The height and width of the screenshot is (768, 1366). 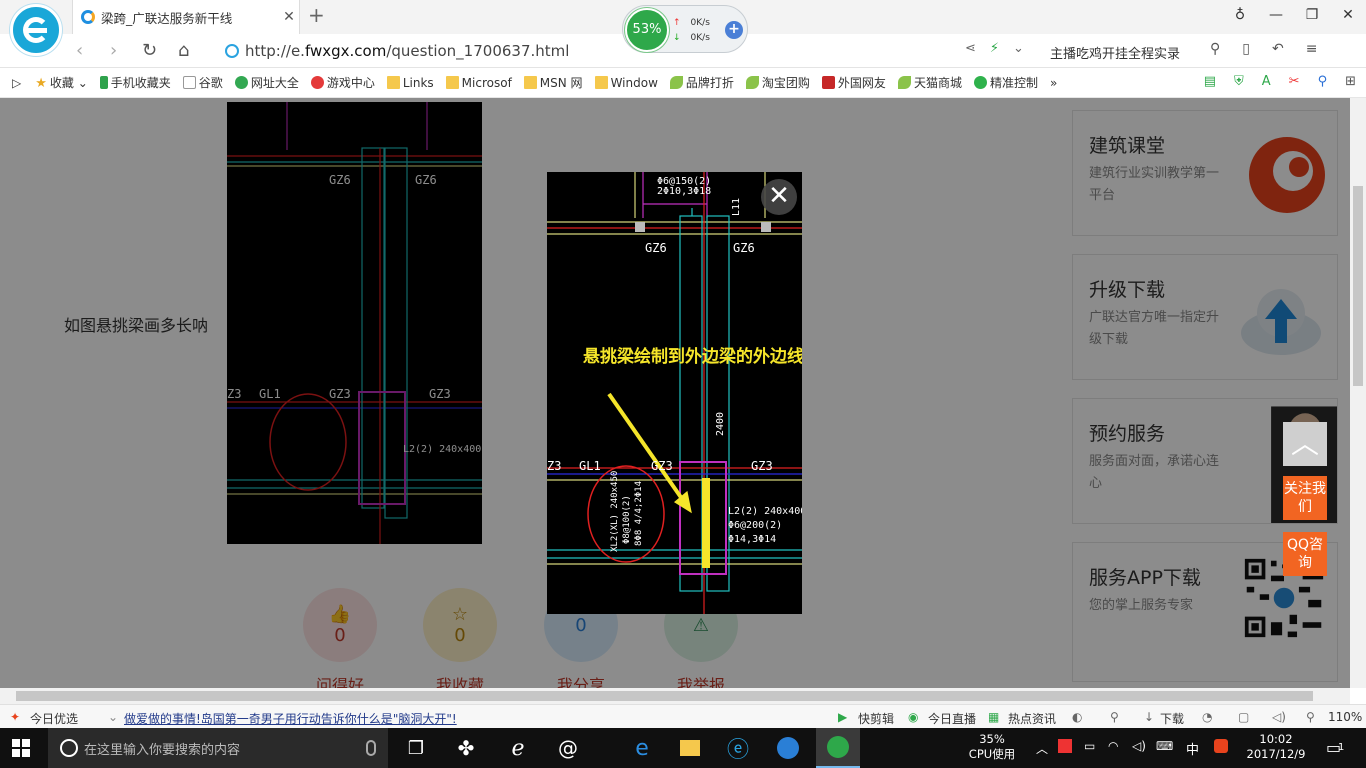 What do you see at coordinates (1266, 81) in the screenshot?
I see `translate-icon: A` at bounding box center [1266, 81].